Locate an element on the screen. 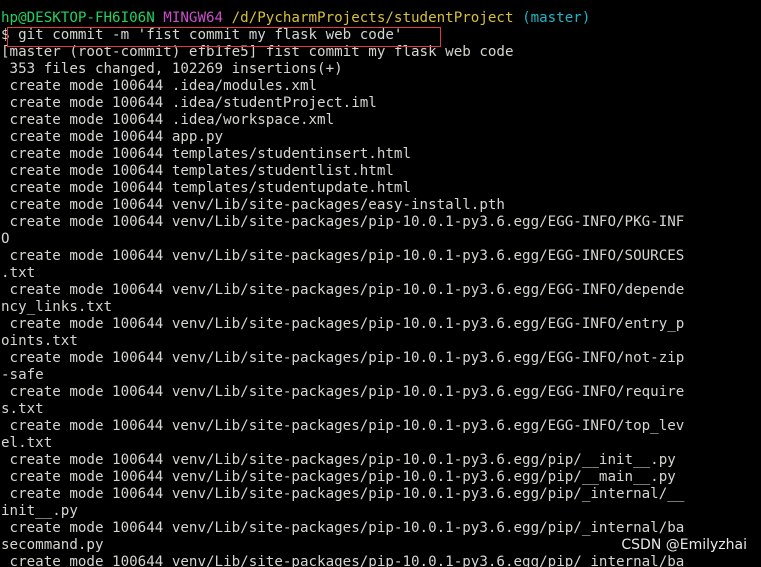 The width and height of the screenshot is (761, 567). output-line: oints.txt is located at coordinates (39, 341).